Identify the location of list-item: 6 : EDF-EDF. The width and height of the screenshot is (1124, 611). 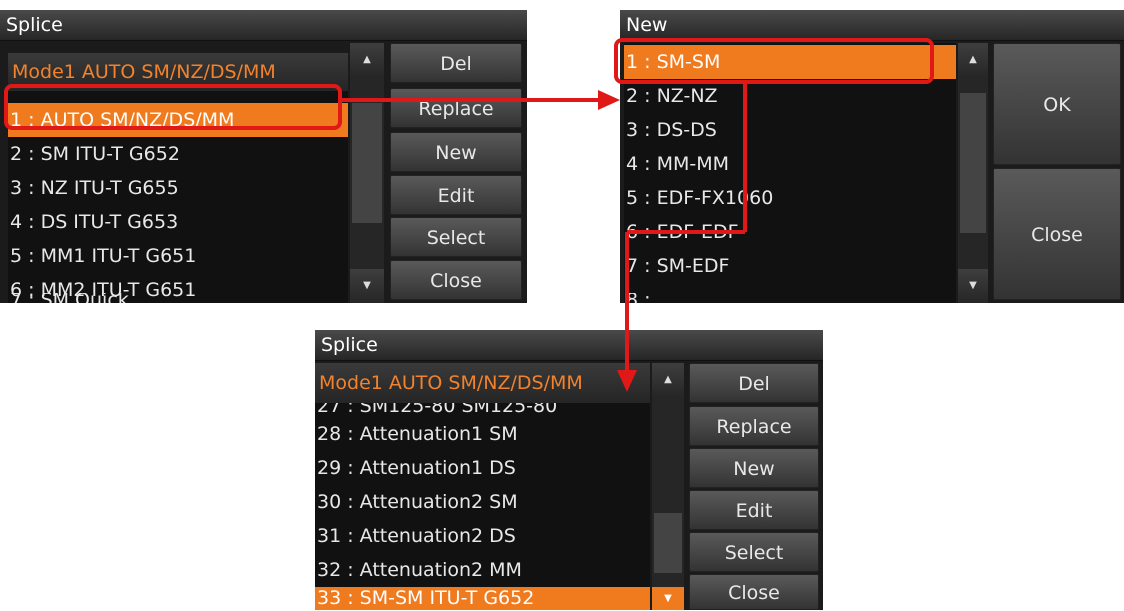
(790, 232).